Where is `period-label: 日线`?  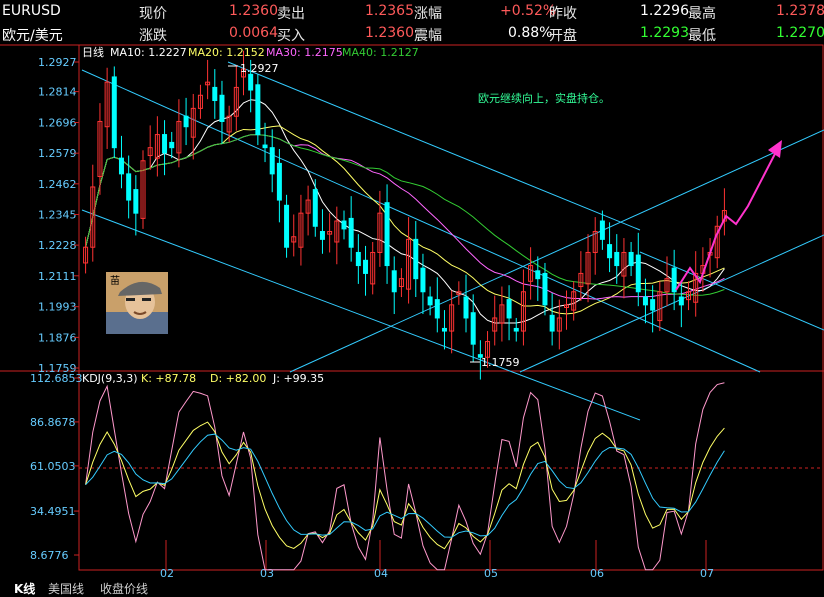 period-label: 日线 is located at coordinates (93, 52).